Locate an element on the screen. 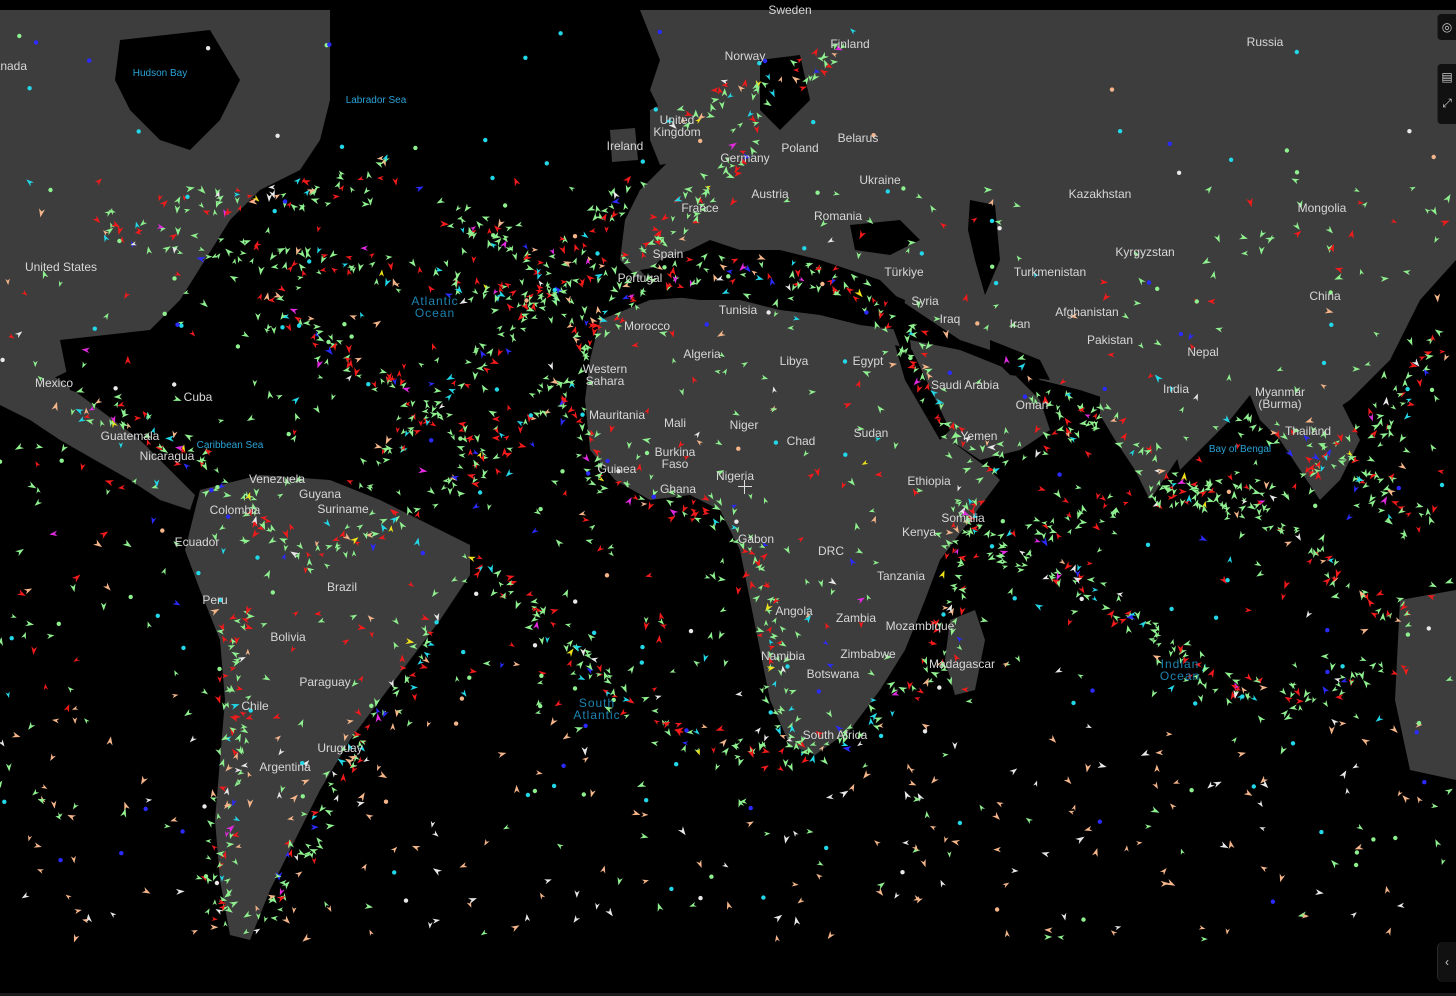 Image resolution: width=1456 pixels, height=996 pixels. country-label-china: China is located at coordinates (1325, 296).